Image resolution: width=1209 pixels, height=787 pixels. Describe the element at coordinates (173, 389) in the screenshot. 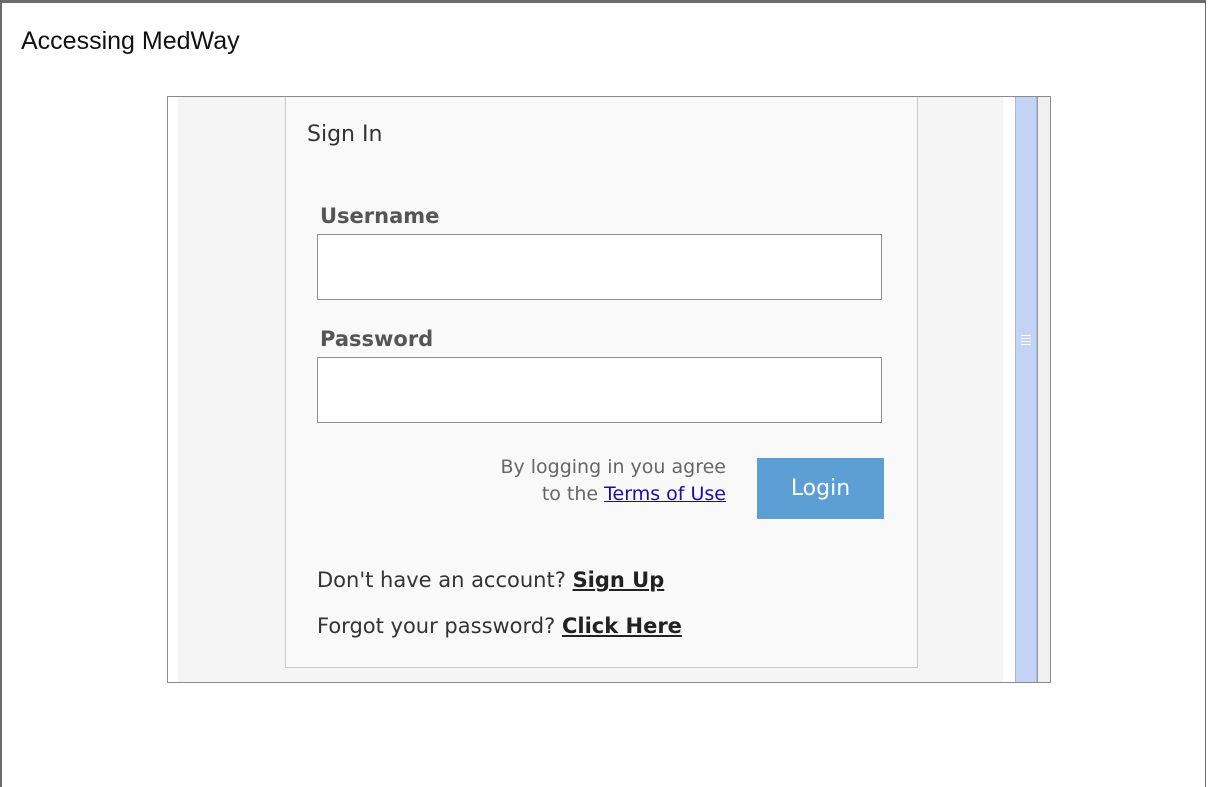

I see `left-margin` at that location.